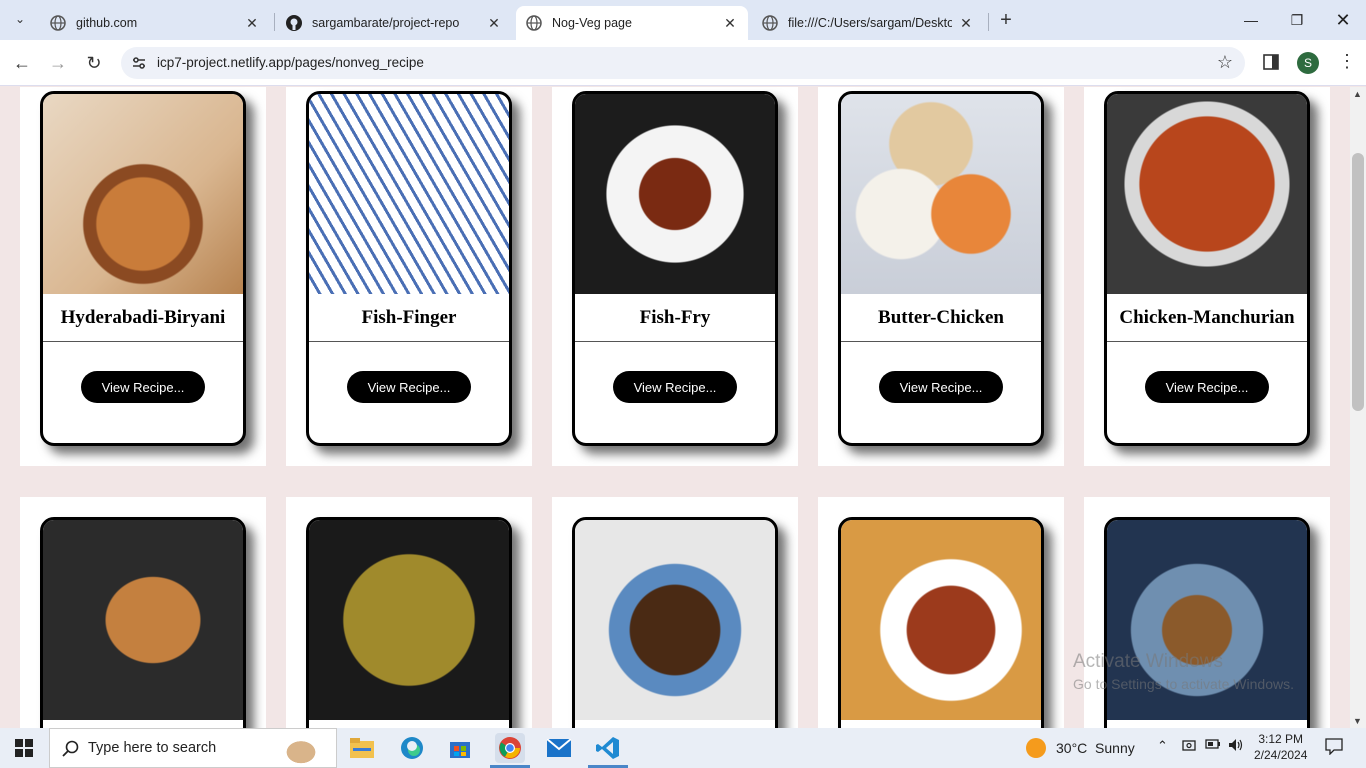 This screenshot has width=1366, height=768. I want to click on more-menu-icon: ⋮, so click(1347, 61).